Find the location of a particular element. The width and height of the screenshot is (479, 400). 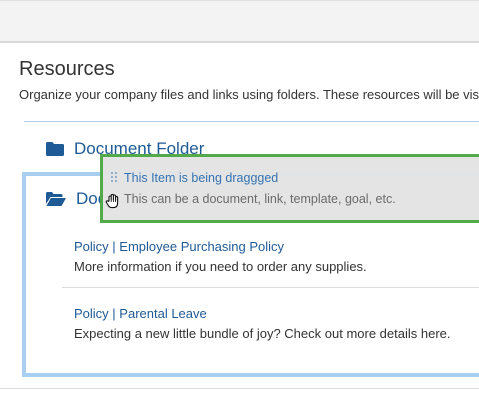

drag-handle-icon is located at coordinates (114, 177).